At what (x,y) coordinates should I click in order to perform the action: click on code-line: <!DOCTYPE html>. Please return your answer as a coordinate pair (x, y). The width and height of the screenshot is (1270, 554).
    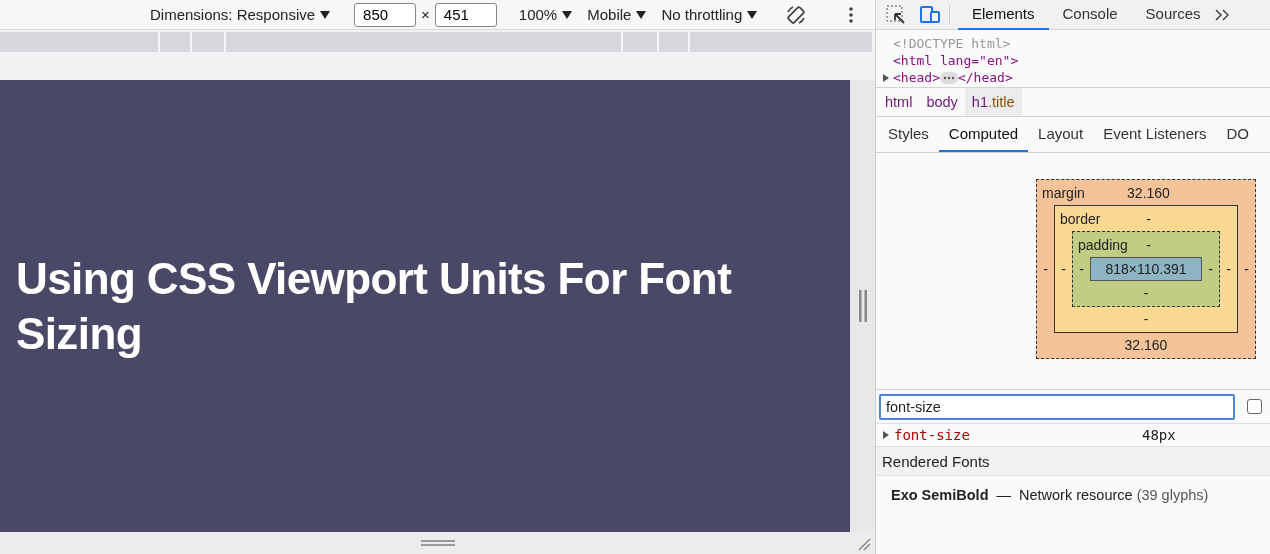
    Looking at the image, I should click on (952, 43).